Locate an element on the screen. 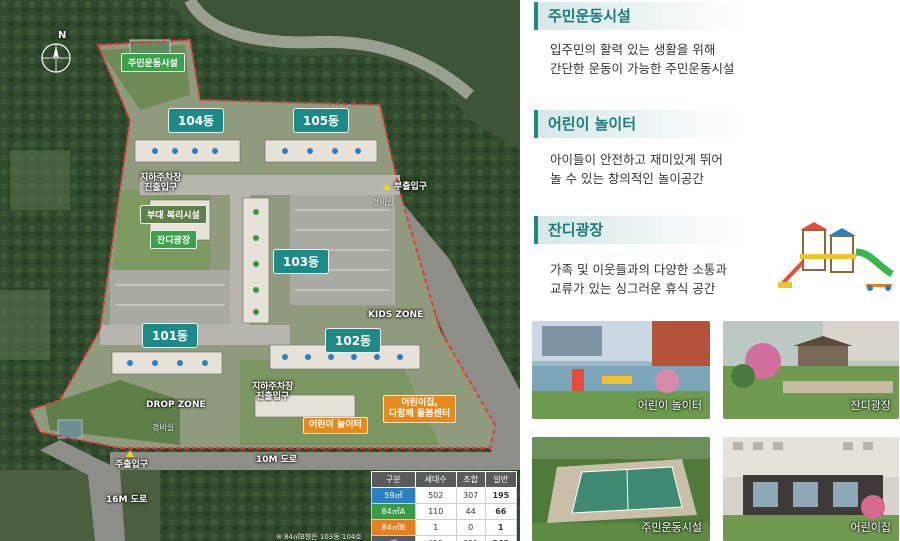 The width and height of the screenshot is (900, 541). road-10m-label: 10M 도로 is located at coordinates (277, 460).